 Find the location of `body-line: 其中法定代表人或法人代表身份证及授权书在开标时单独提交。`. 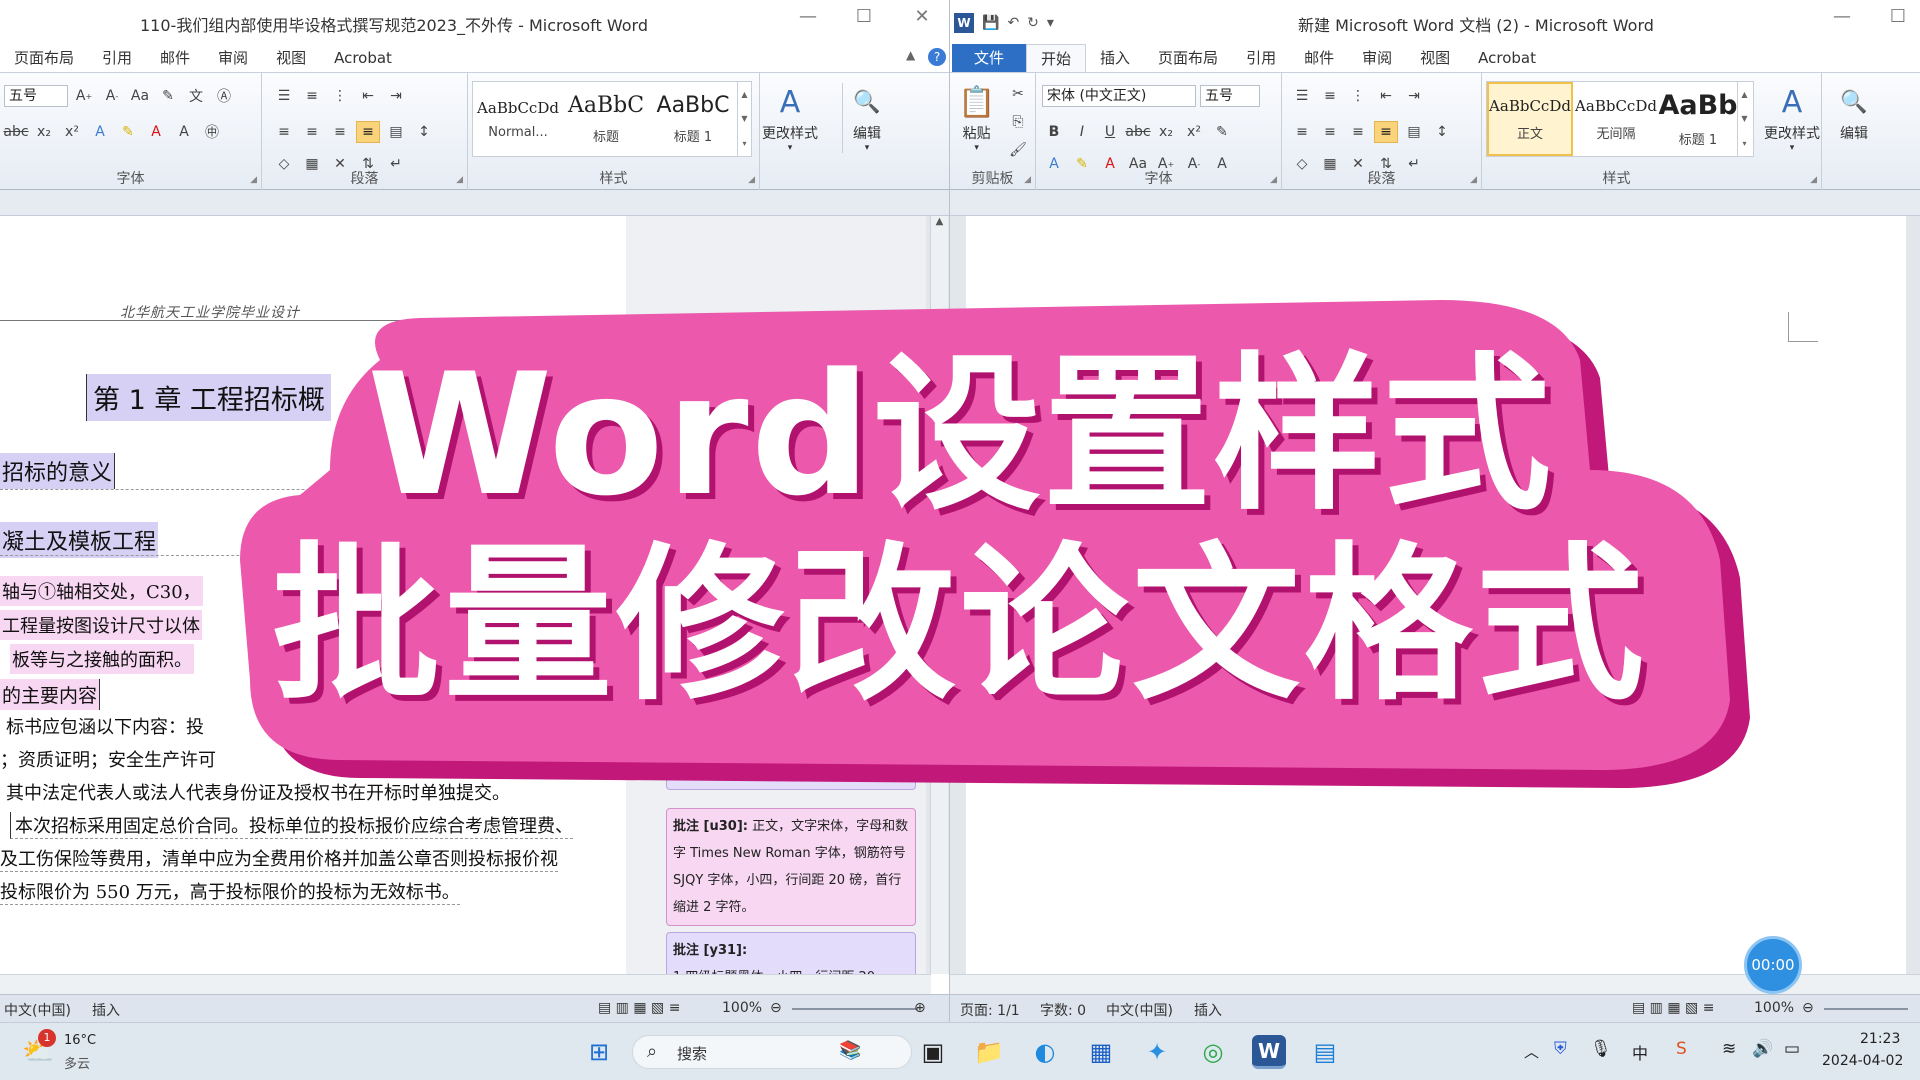

body-line: 其中法定代表人或法人代表身份证及授权书在开标时单独提交。 is located at coordinates (258, 792).